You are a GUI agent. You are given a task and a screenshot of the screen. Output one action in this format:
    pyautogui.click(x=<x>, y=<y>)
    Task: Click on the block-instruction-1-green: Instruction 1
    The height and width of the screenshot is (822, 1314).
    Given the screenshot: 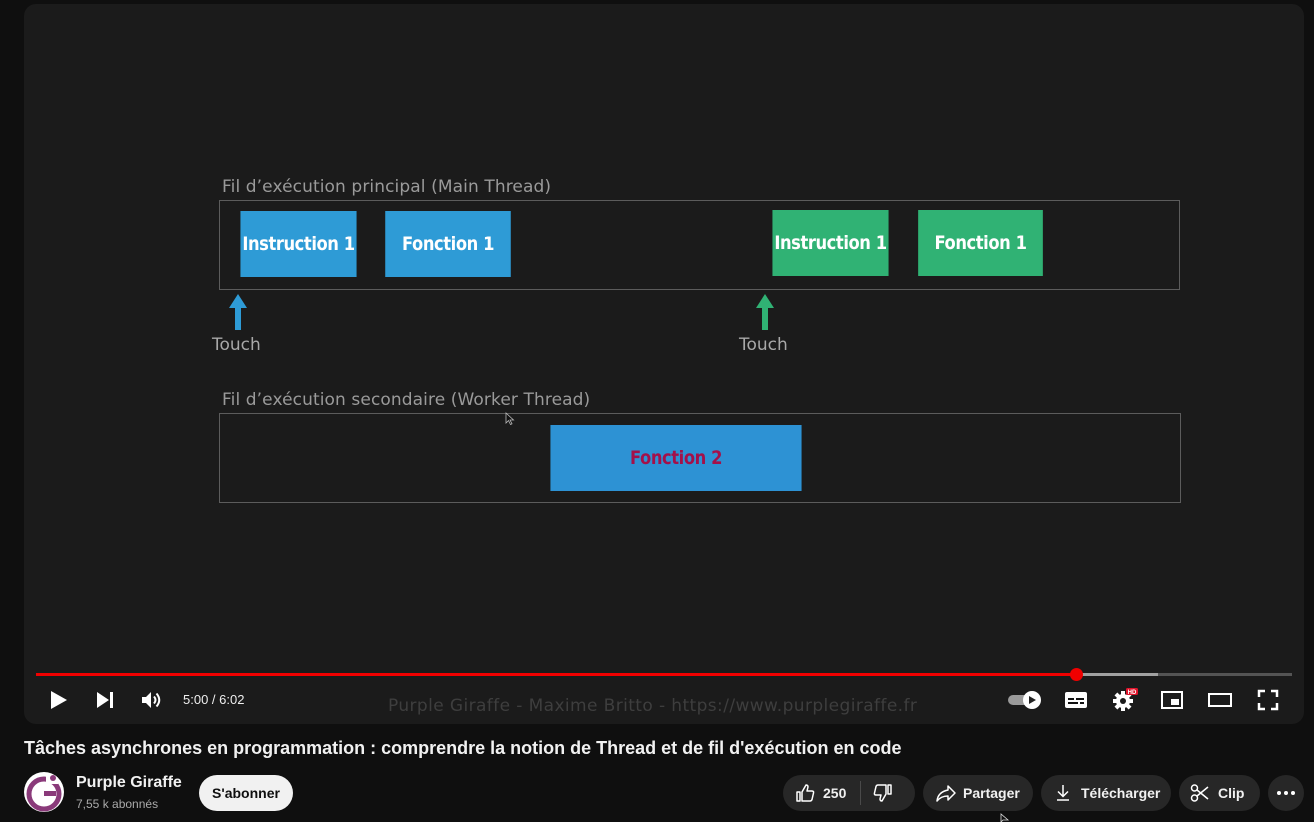 What is the action you would take?
    pyautogui.click(x=830, y=243)
    